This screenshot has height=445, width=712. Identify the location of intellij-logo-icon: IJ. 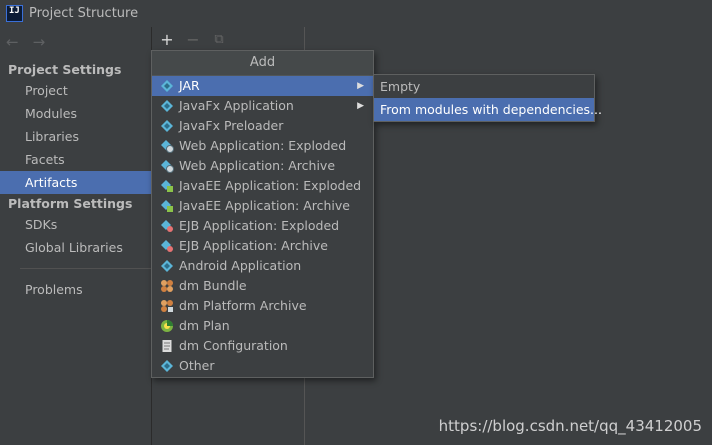
(14, 13).